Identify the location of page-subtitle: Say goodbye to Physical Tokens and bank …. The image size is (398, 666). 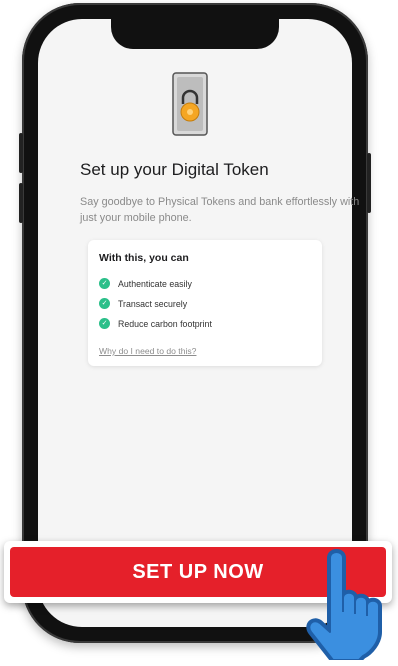
(220, 210).